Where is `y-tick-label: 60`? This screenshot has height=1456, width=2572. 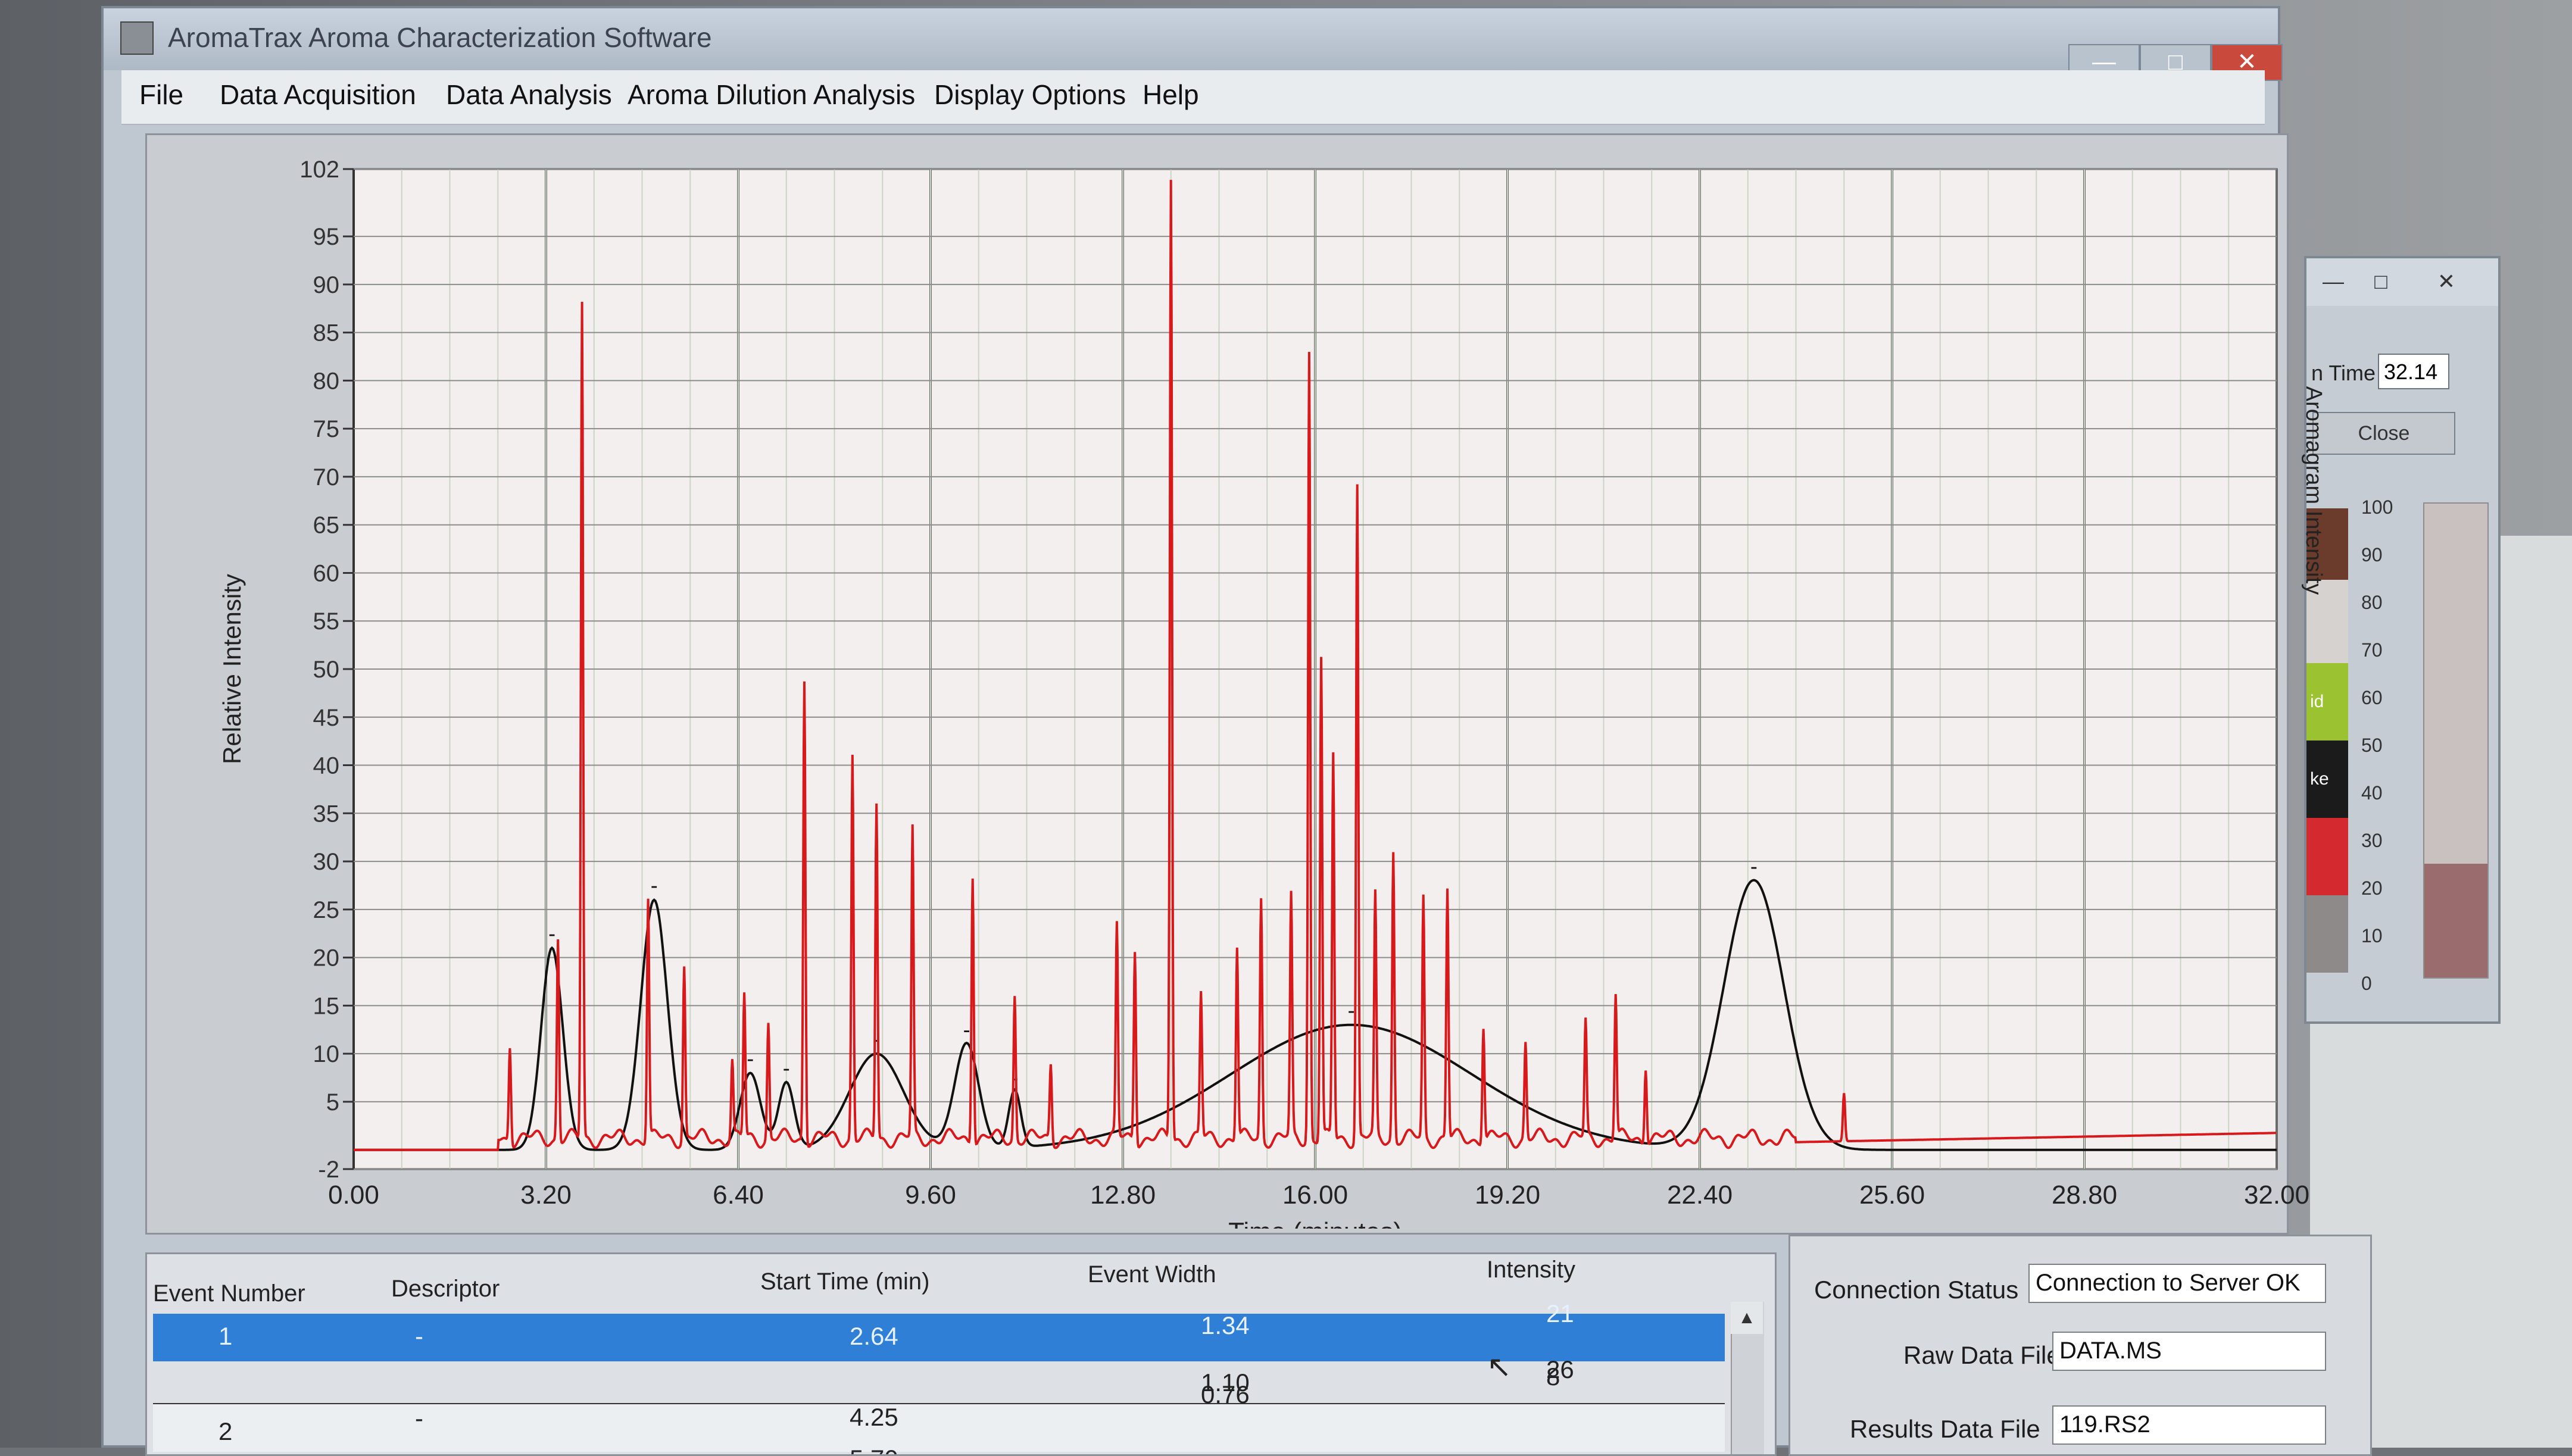
y-tick-label: 60 is located at coordinates (326, 573).